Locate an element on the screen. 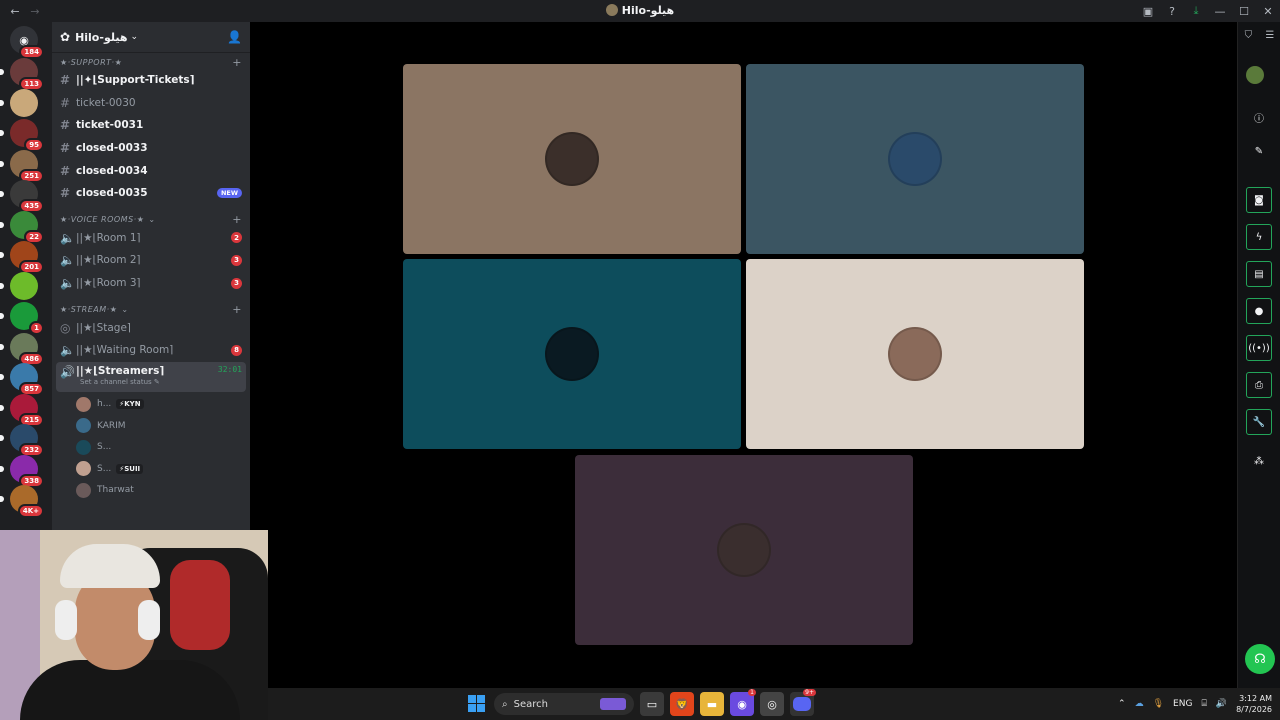  headphone-left is located at coordinates (66, 620).